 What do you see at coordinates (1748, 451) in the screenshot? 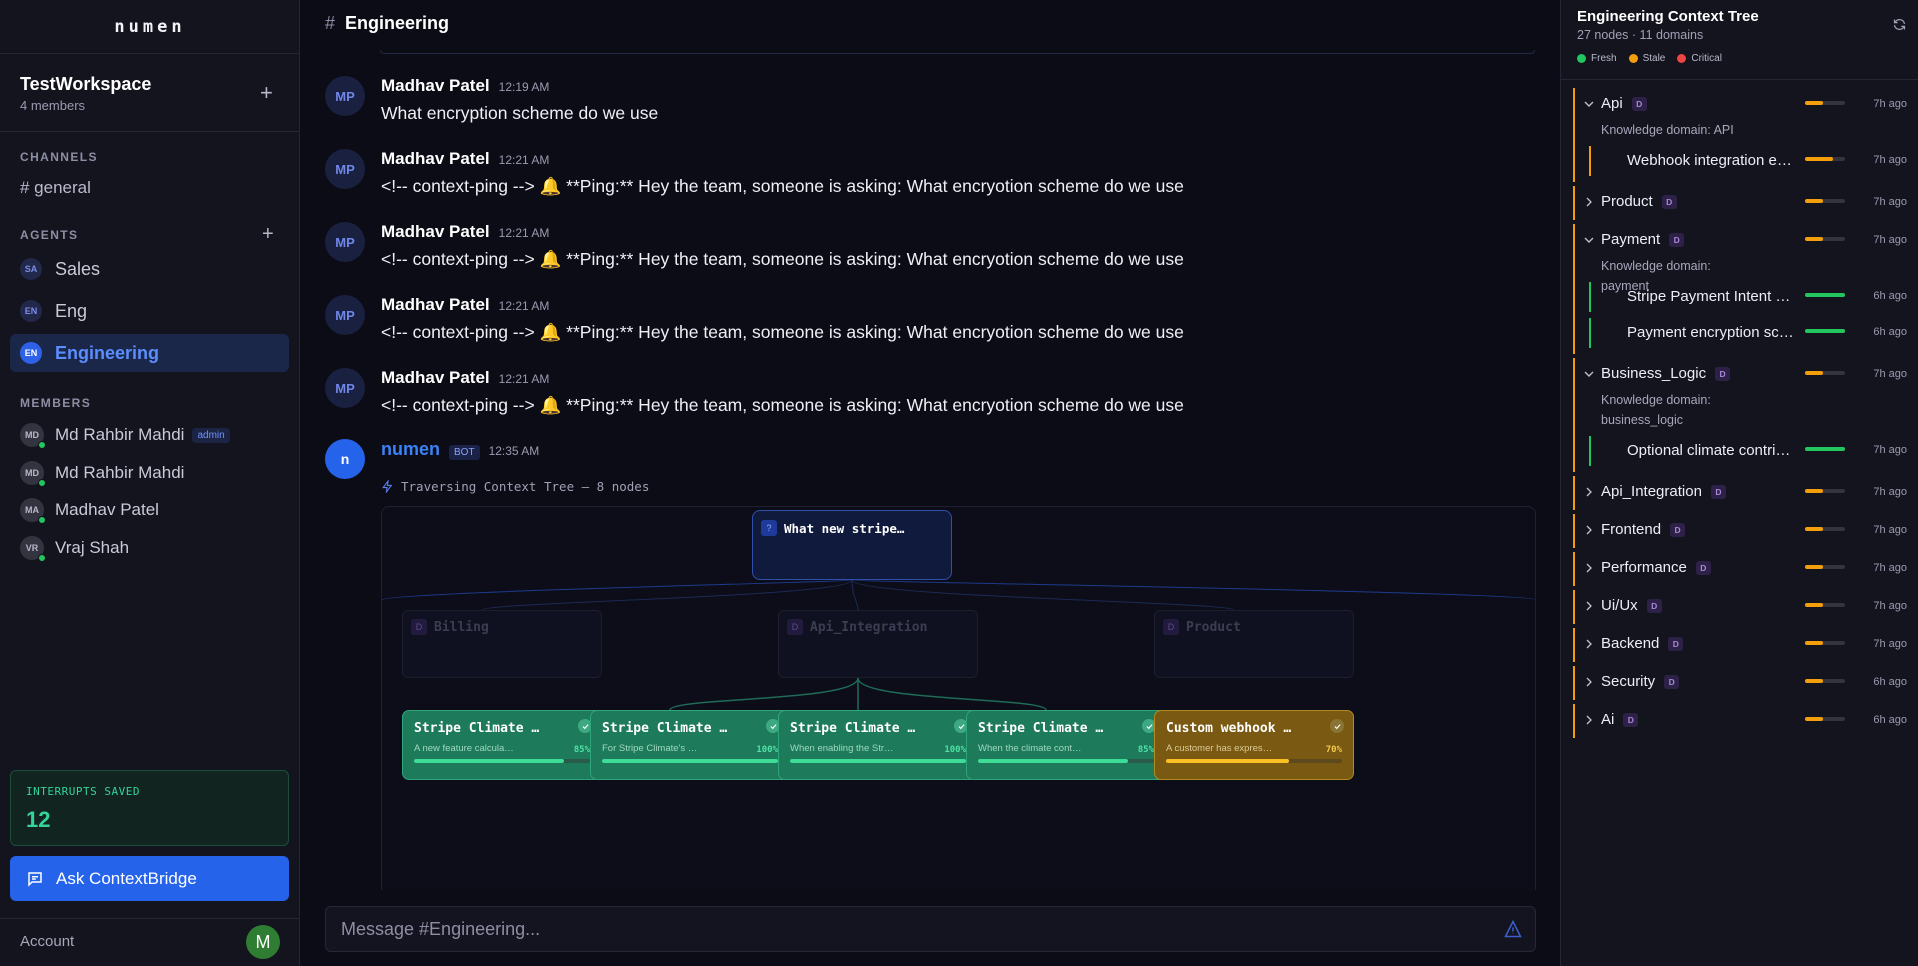
I see `tree-child-node: Optional climate contri… 7h ago` at bounding box center [1748, 451].